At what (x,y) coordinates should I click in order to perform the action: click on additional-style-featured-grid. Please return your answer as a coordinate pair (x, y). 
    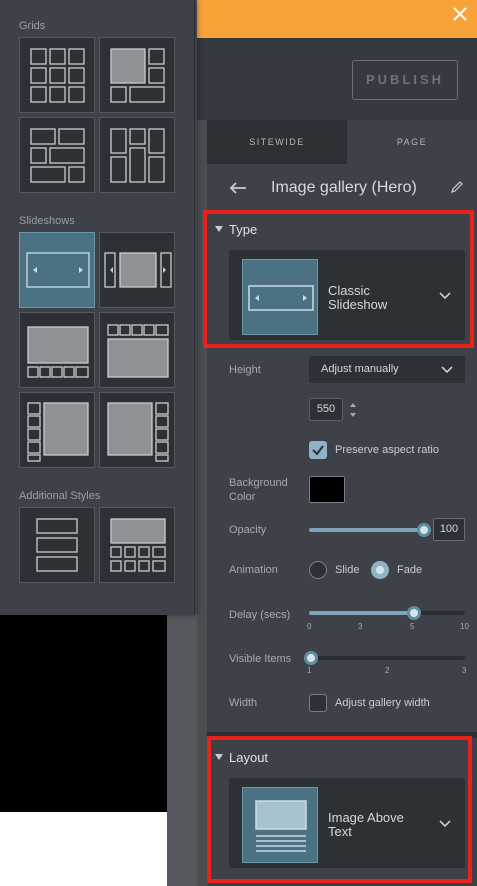
    Looking at the image, I should click on (137, 545).